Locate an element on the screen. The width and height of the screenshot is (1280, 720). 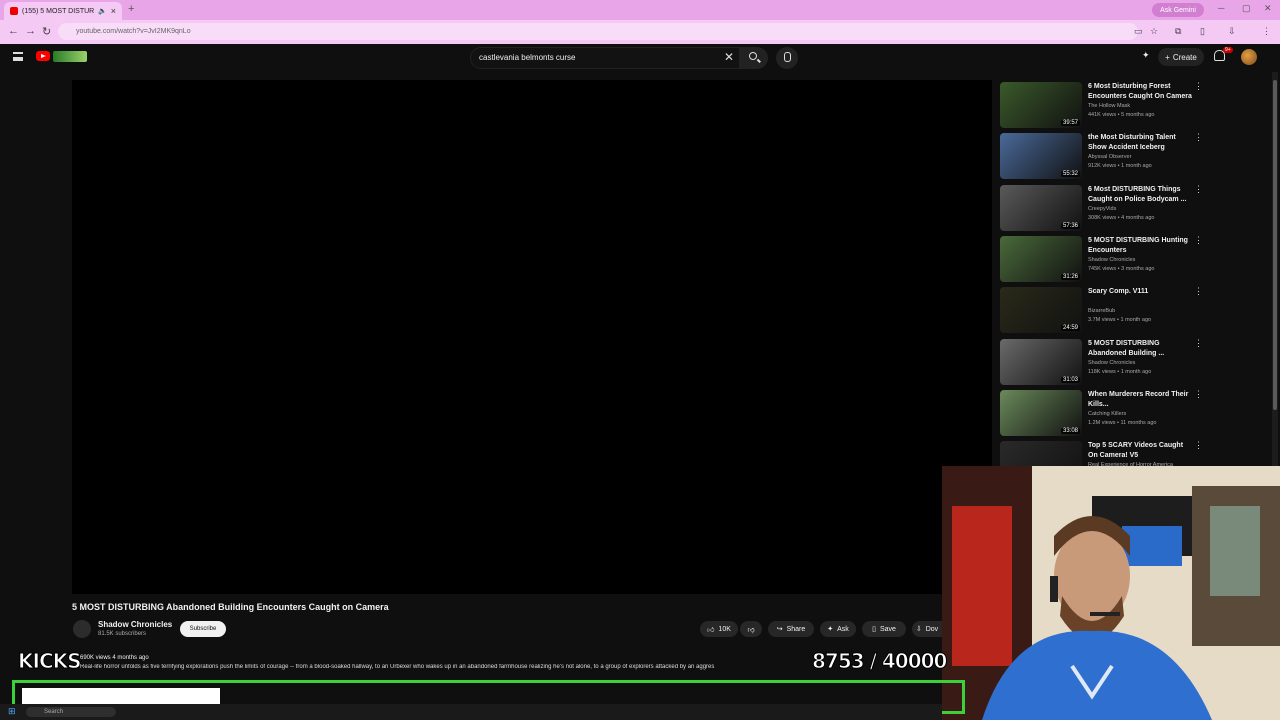
reload-icon: ↻ is located at coordinates (46, 31).